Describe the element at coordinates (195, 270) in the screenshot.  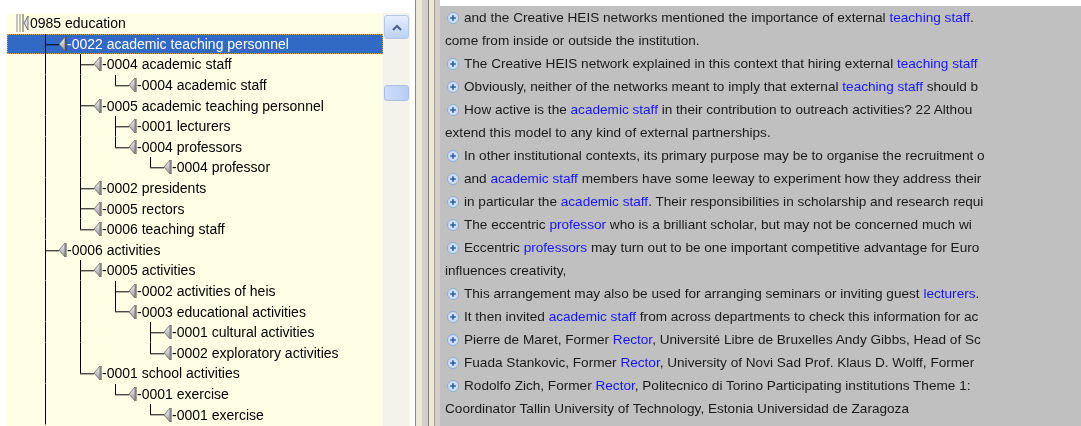
I see `tree-item: -0005 activities` at that location.